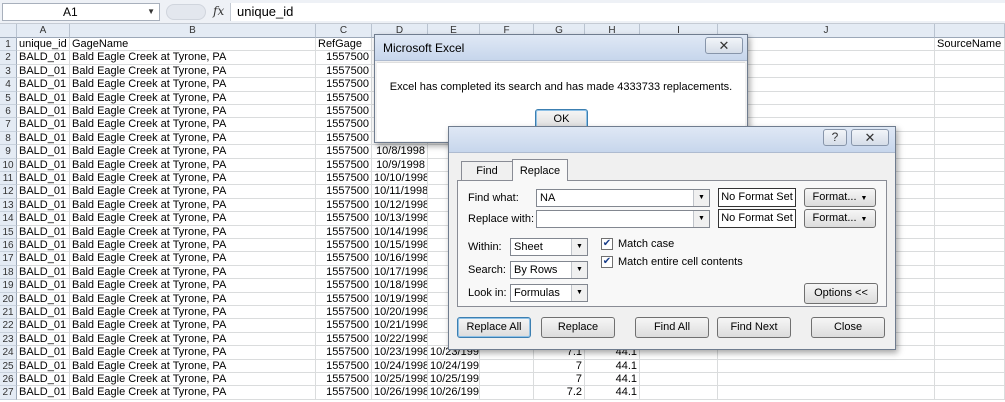  Describe the element at coordinates (754, 327) in the screenshot. I see `find-next-button: Find Next` at that location.